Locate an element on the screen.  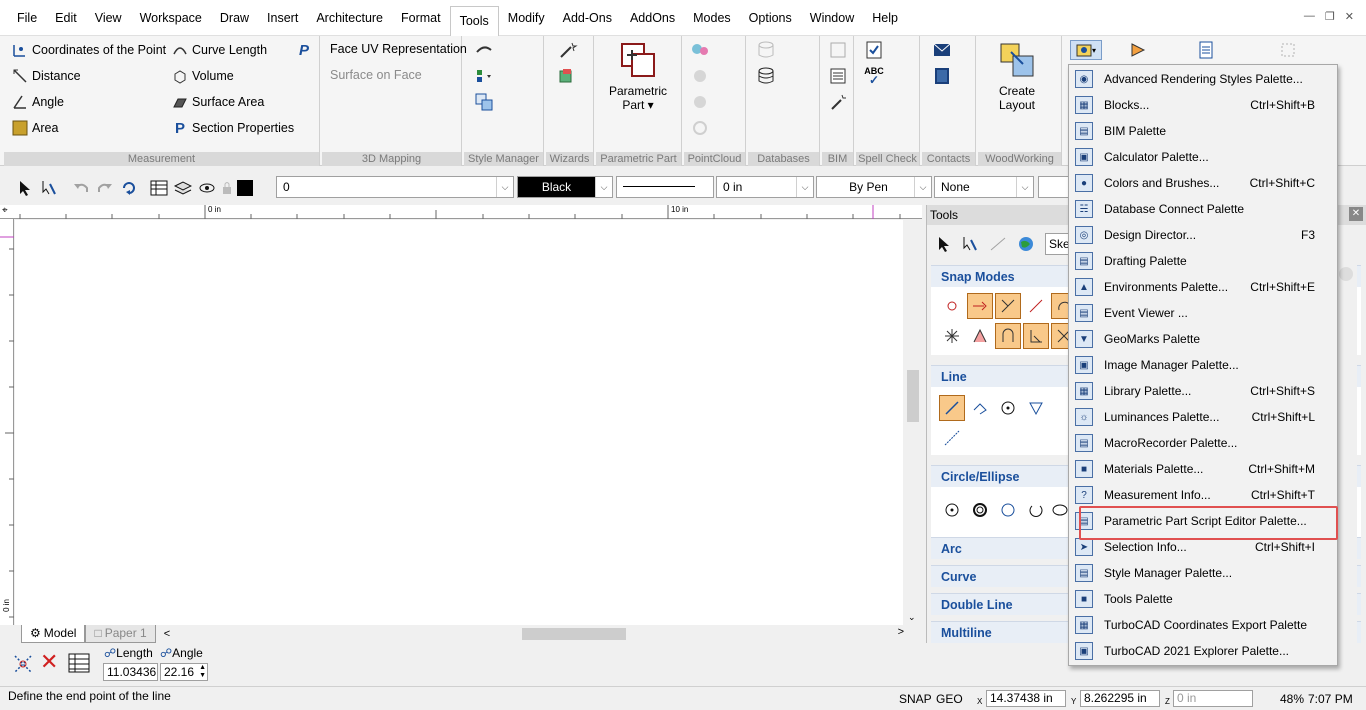
dropdown-item: ☵ Database Connect Palette is located at coordinates (1203, 209).